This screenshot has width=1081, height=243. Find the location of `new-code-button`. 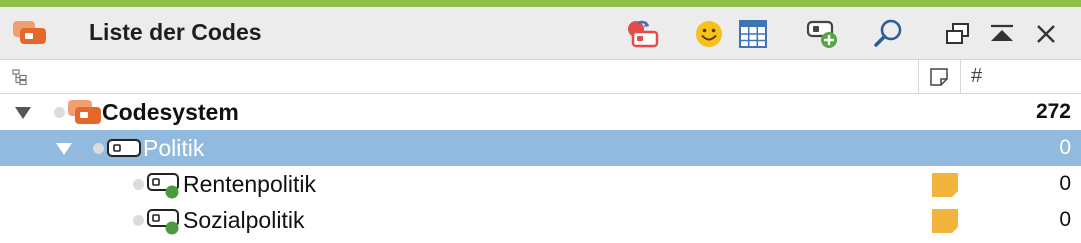

new-code-button is located at coordinates (821, 34).